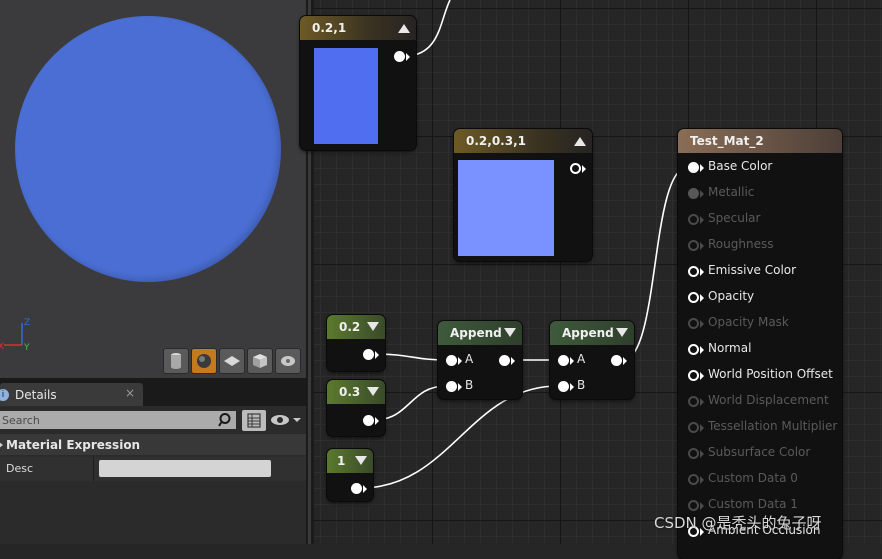  I want to click on info-icon: i, so click(4, 394).